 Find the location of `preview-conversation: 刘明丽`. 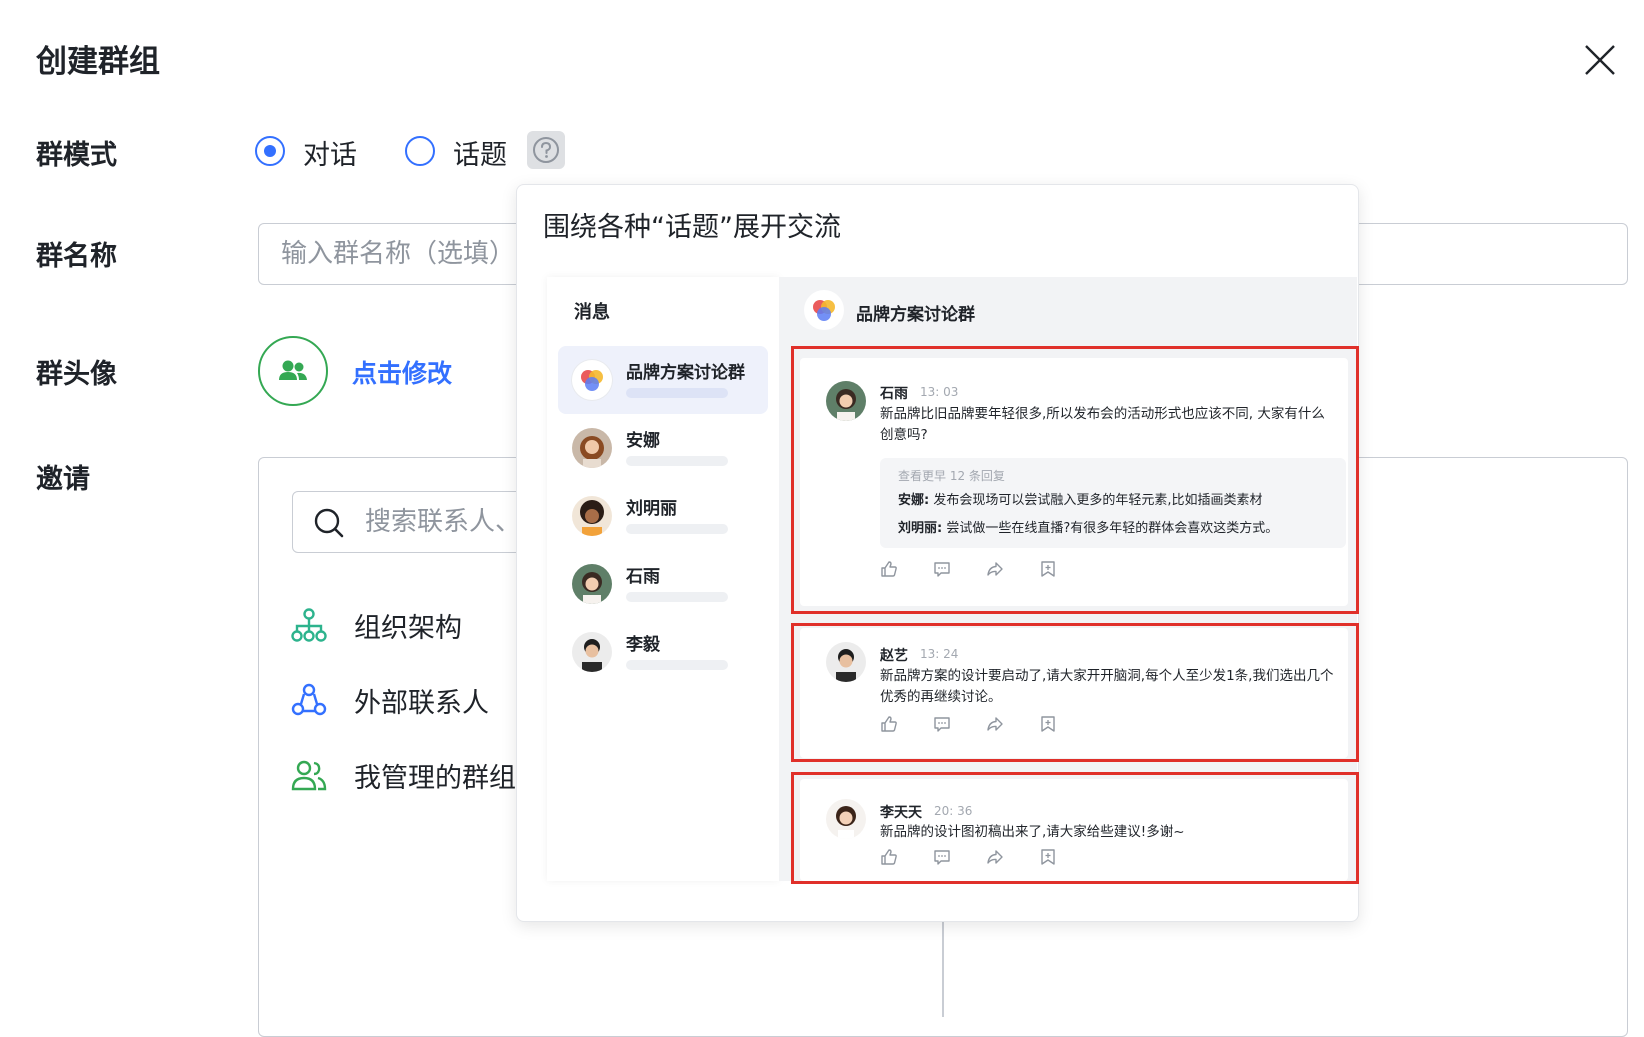

preview-conversation: 刘明丽 is located at coordinates (663, 516).